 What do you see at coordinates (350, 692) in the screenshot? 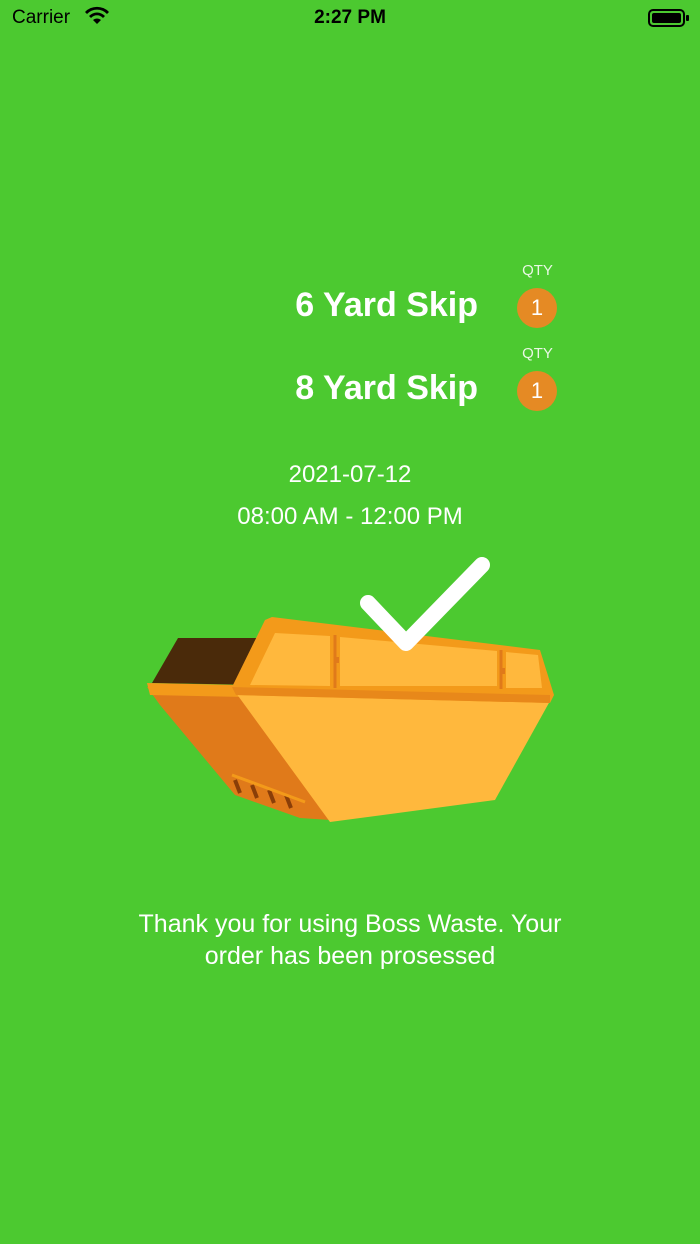
I see `skip-bin-icon` at bounding box center [350, 692].